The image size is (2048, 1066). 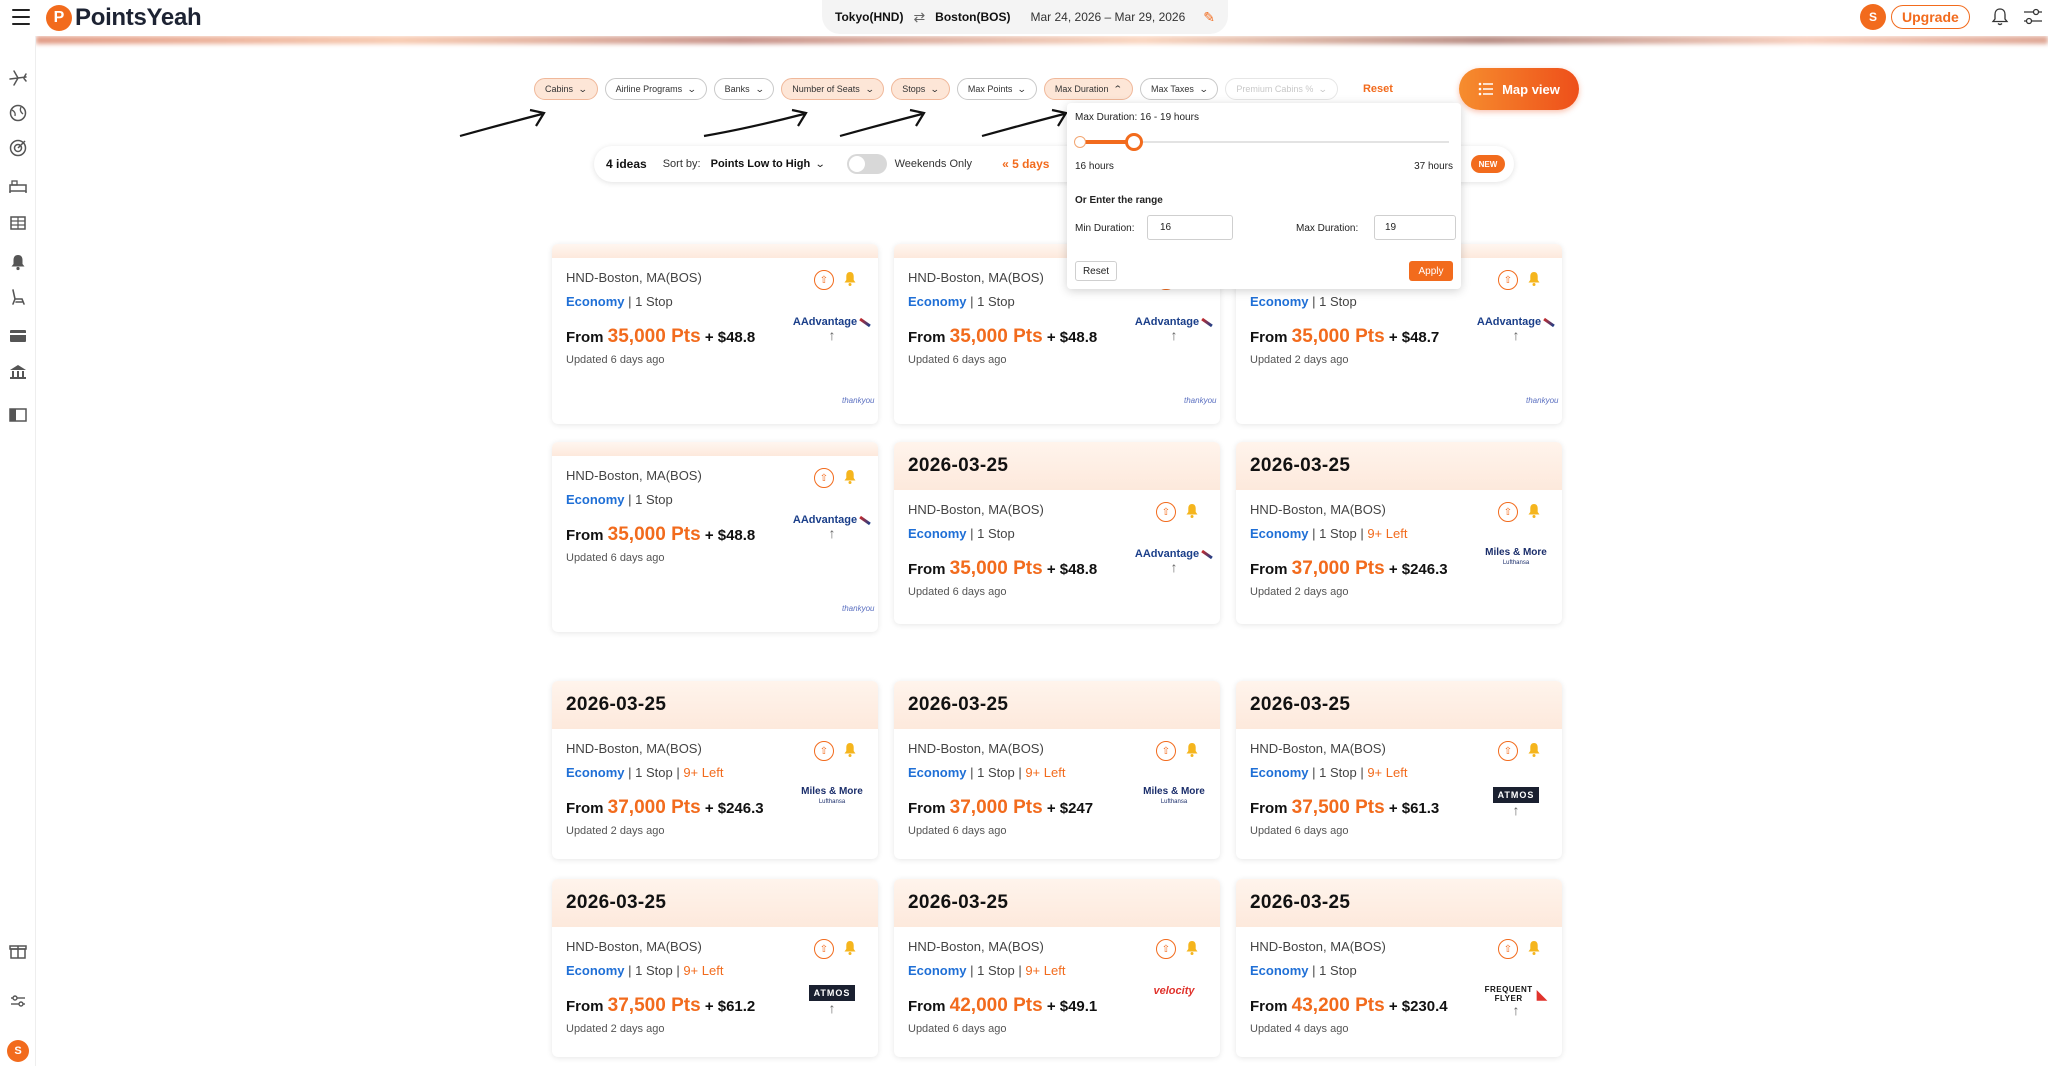 I want to click on map-view-label: Map view, so click(x=1531, y=89).